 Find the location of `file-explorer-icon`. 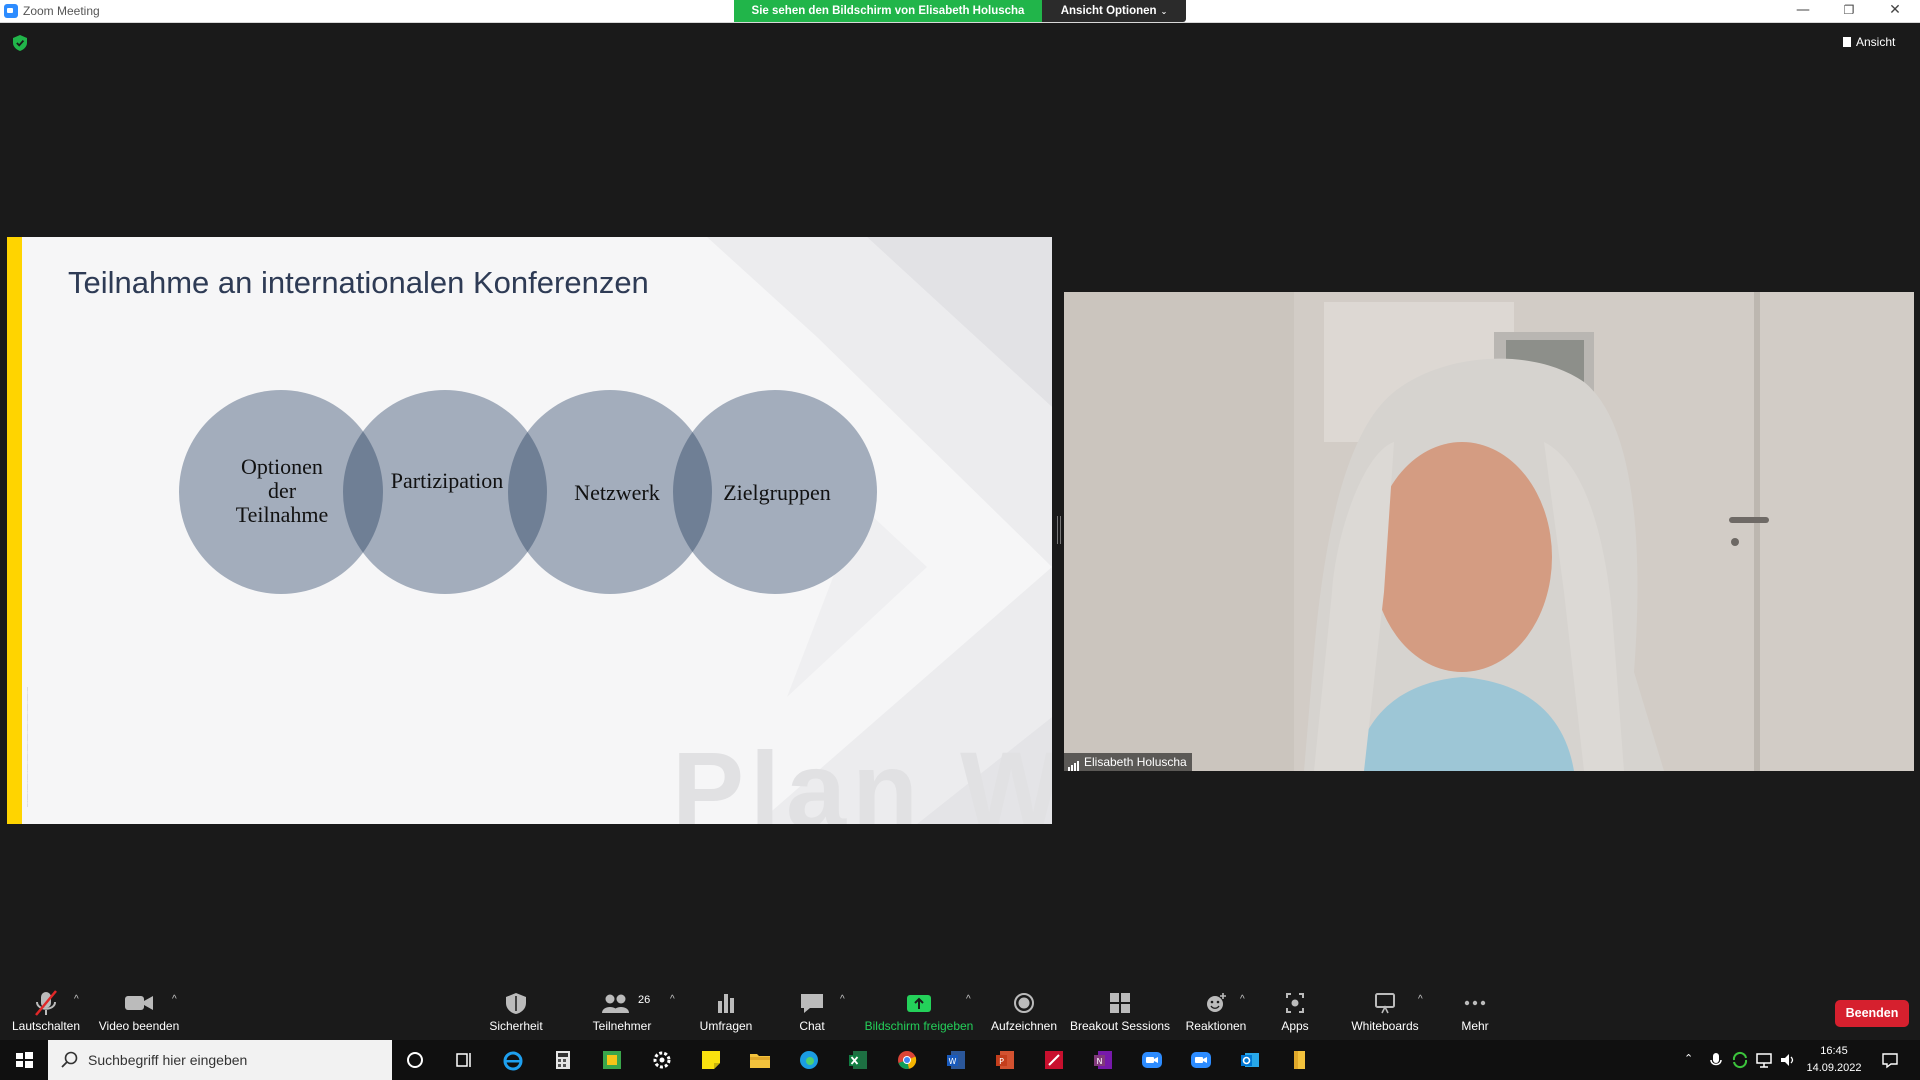

file-explorer-icon is located at coordinates (760, 1060).